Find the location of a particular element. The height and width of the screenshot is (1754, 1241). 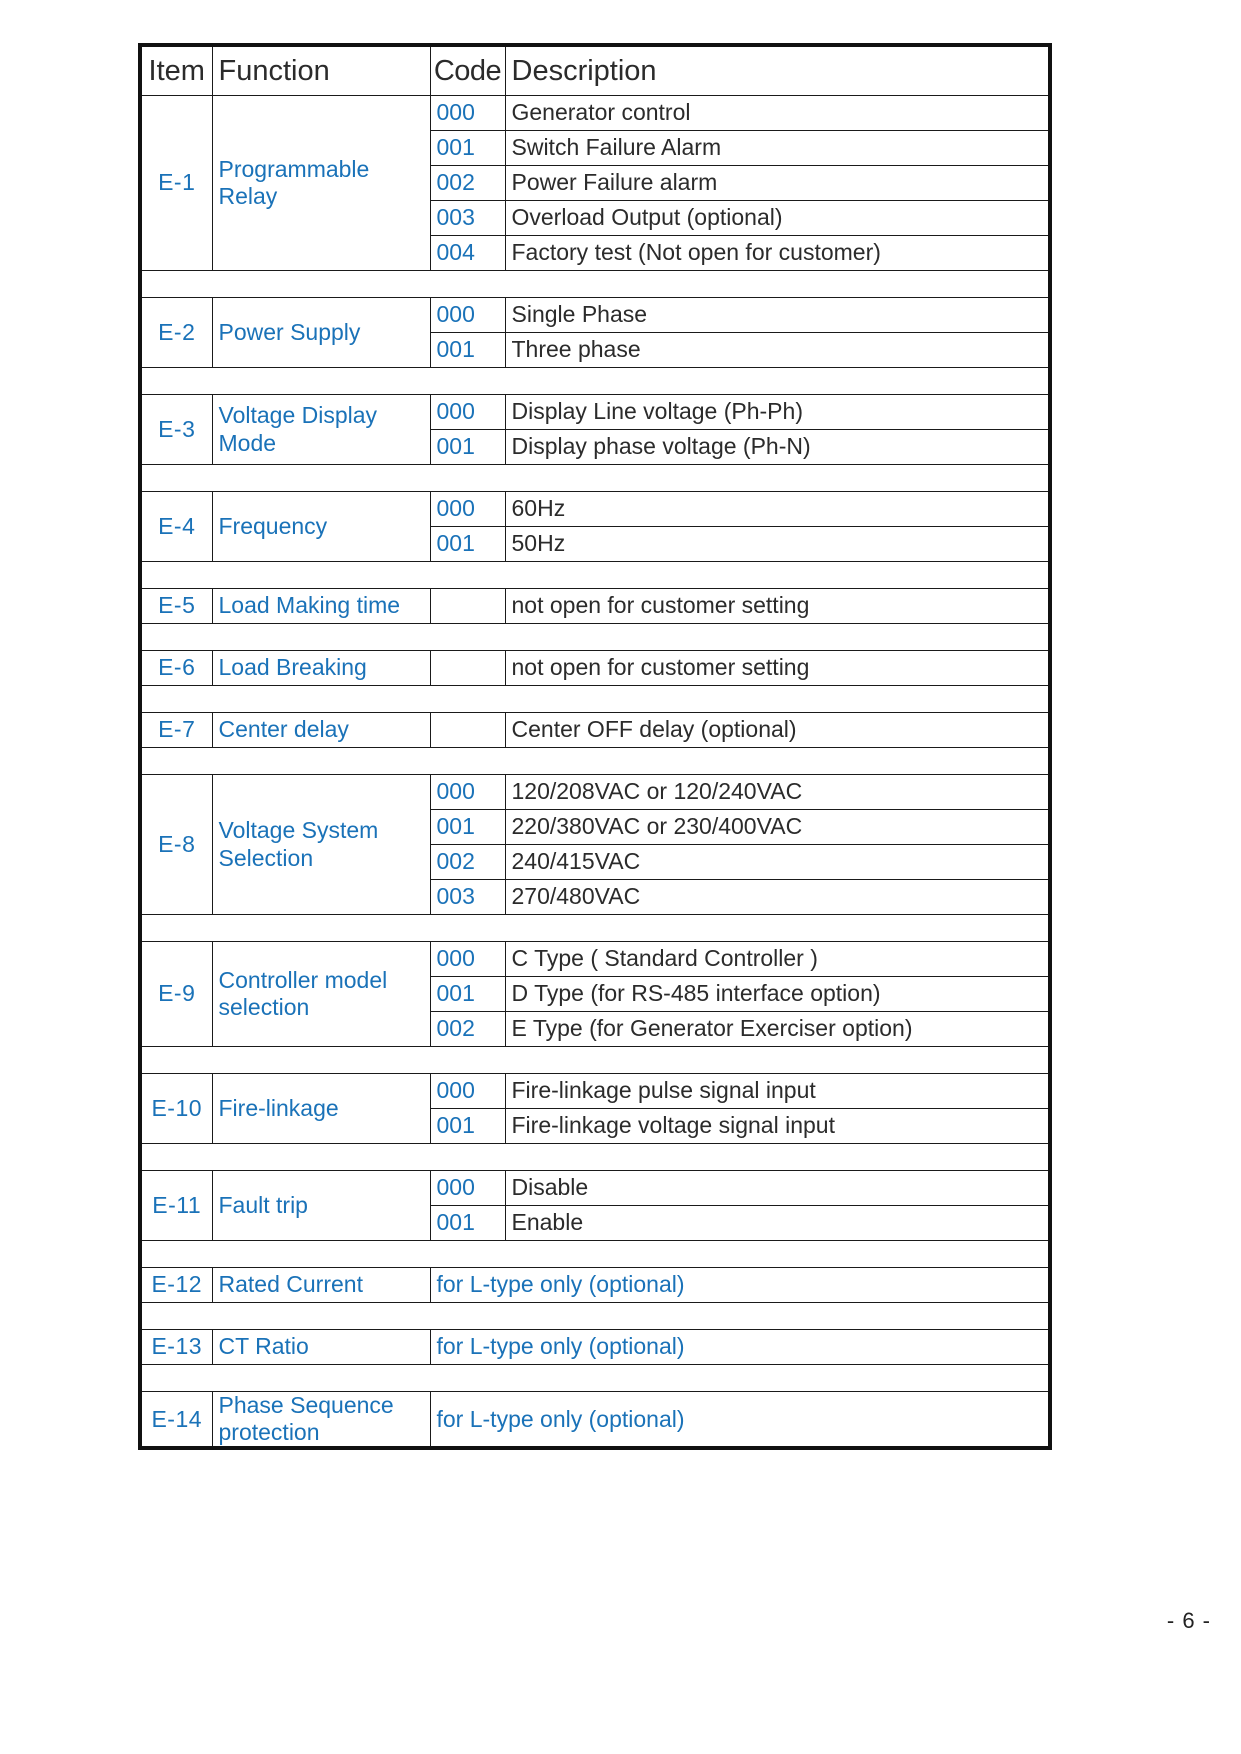

description-cell: Disable is located at coordinates (777, 1188).